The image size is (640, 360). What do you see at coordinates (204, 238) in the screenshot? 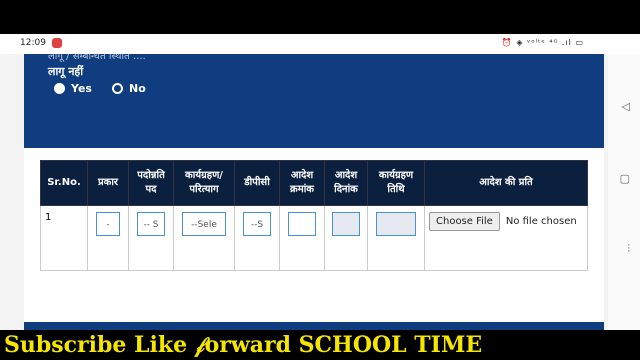
I see `cell-karyagrahan: --Sele` at bounding box center [204, 238].